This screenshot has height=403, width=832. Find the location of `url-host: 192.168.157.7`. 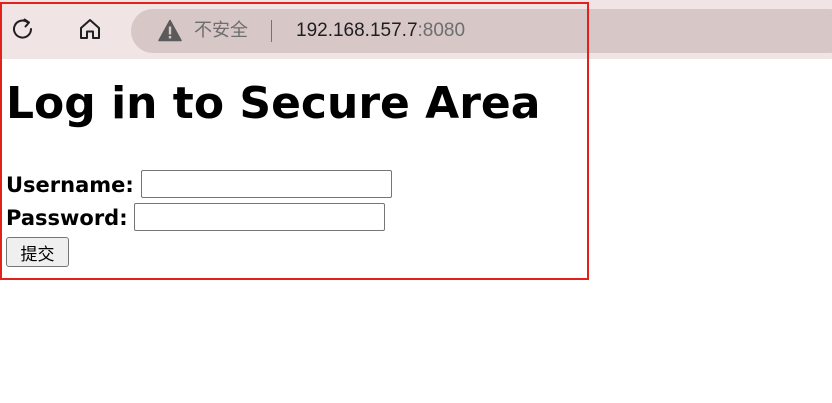

url-host: 192.168.157.7 is located at coordinates (357, 30).